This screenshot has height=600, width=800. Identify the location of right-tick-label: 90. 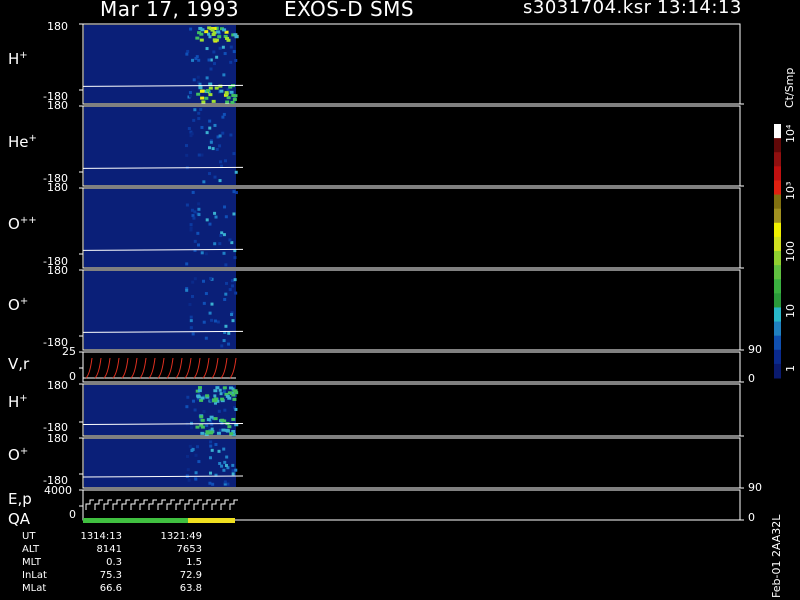
(755, 349).